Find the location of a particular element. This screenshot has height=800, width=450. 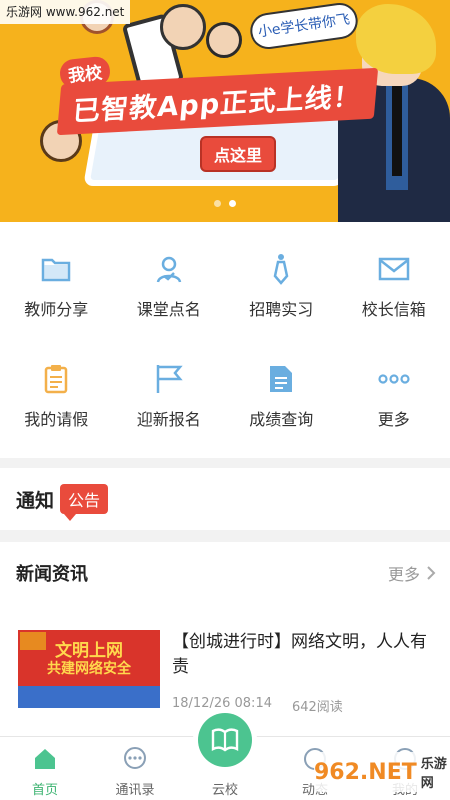

folder-icon is located at coordinates (56, 269).